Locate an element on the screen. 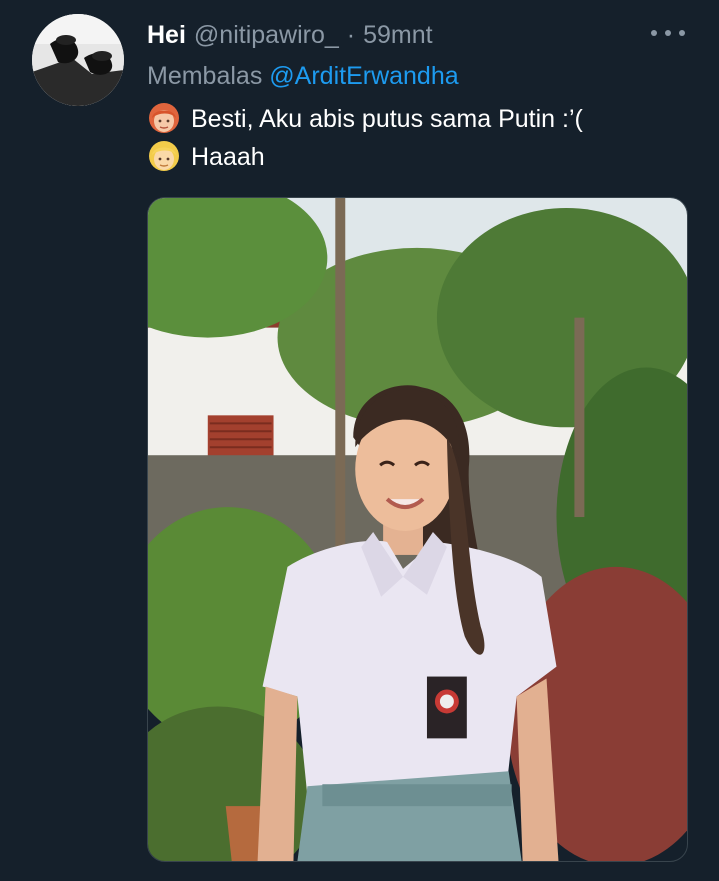  tweet-header: Hei @nitipawiro_ · 59mnt is located at coordinates (290, 35).